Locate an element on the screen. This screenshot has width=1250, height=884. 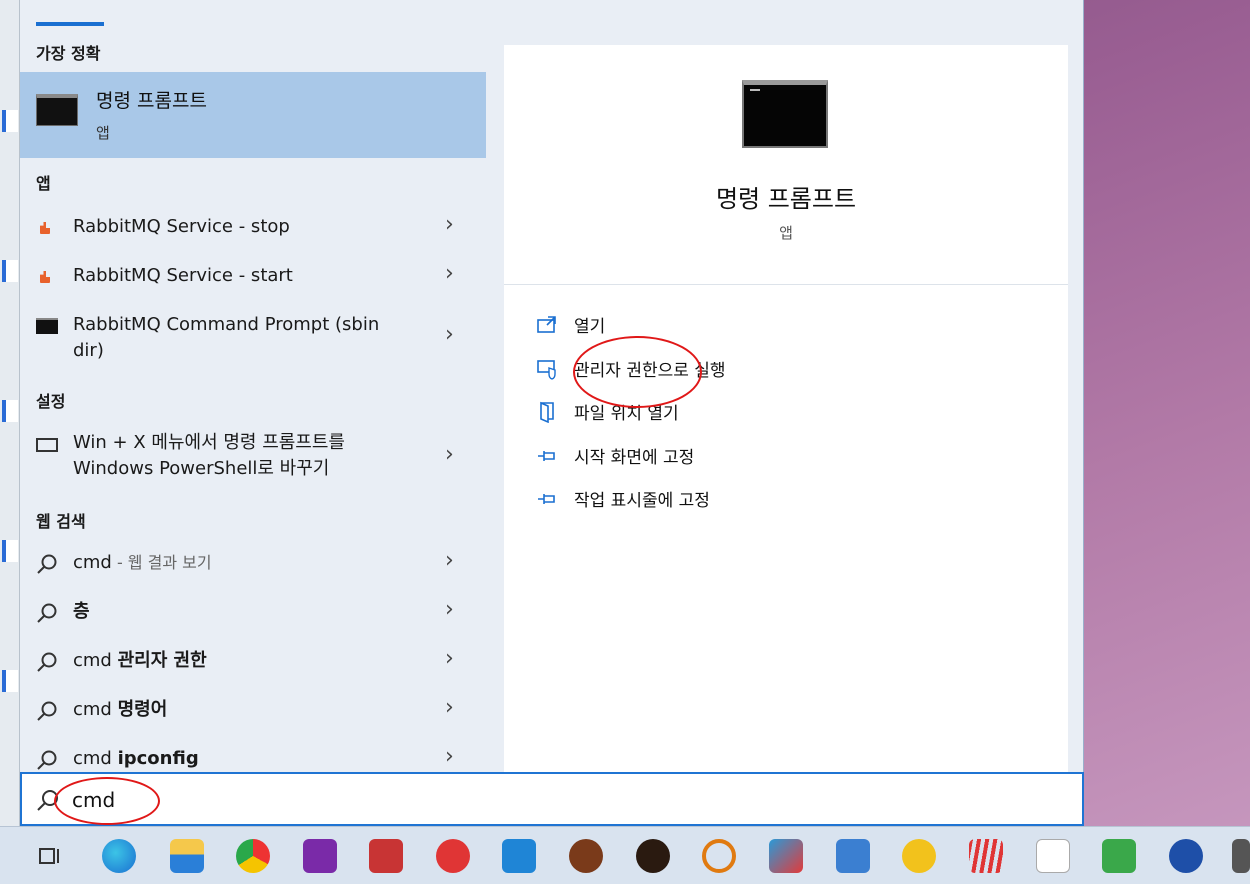
wave-icon is located at coordinates (919, 856).